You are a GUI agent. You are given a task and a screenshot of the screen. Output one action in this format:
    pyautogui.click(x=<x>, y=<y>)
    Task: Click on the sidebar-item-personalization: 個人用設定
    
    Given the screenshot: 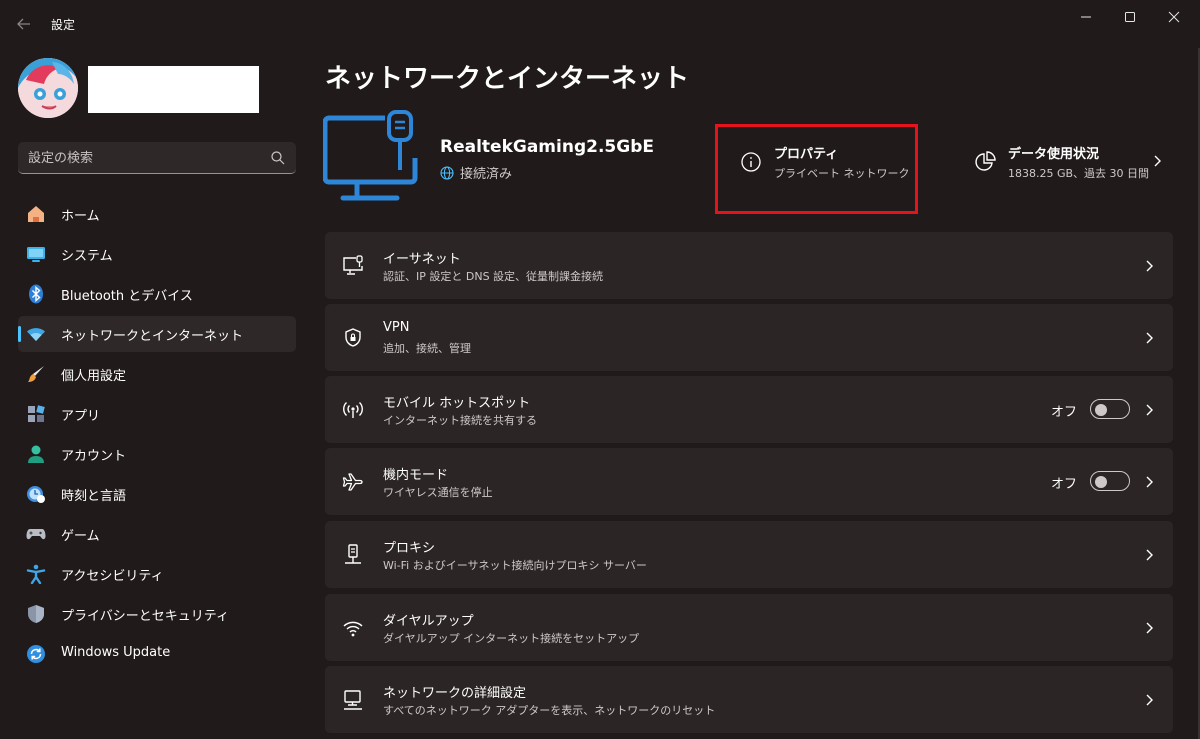 What is the action you would take?
    pyautogui.click(x=157, y=374)
    